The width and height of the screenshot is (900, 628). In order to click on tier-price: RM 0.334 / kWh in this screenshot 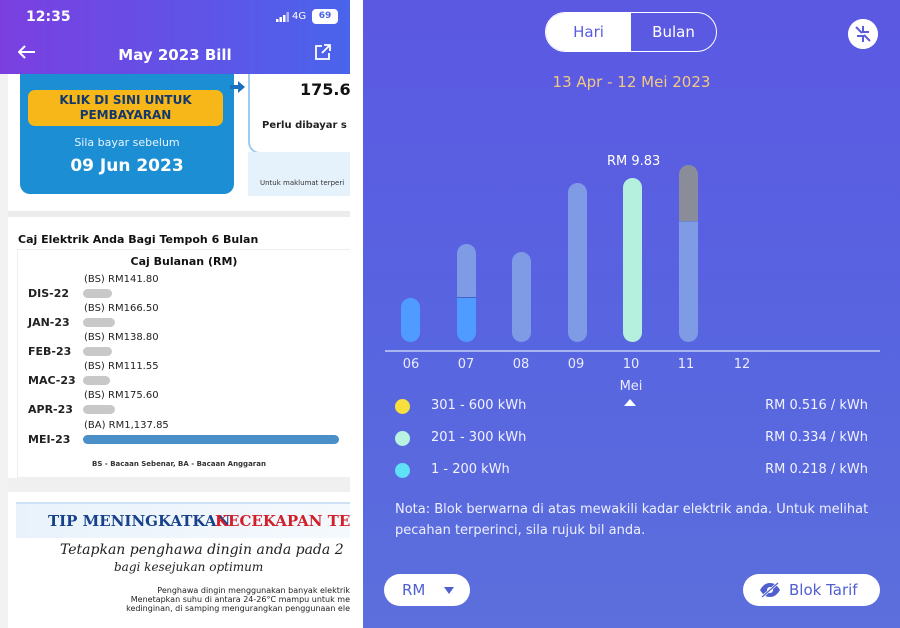, I will do `click(816, 437)`.